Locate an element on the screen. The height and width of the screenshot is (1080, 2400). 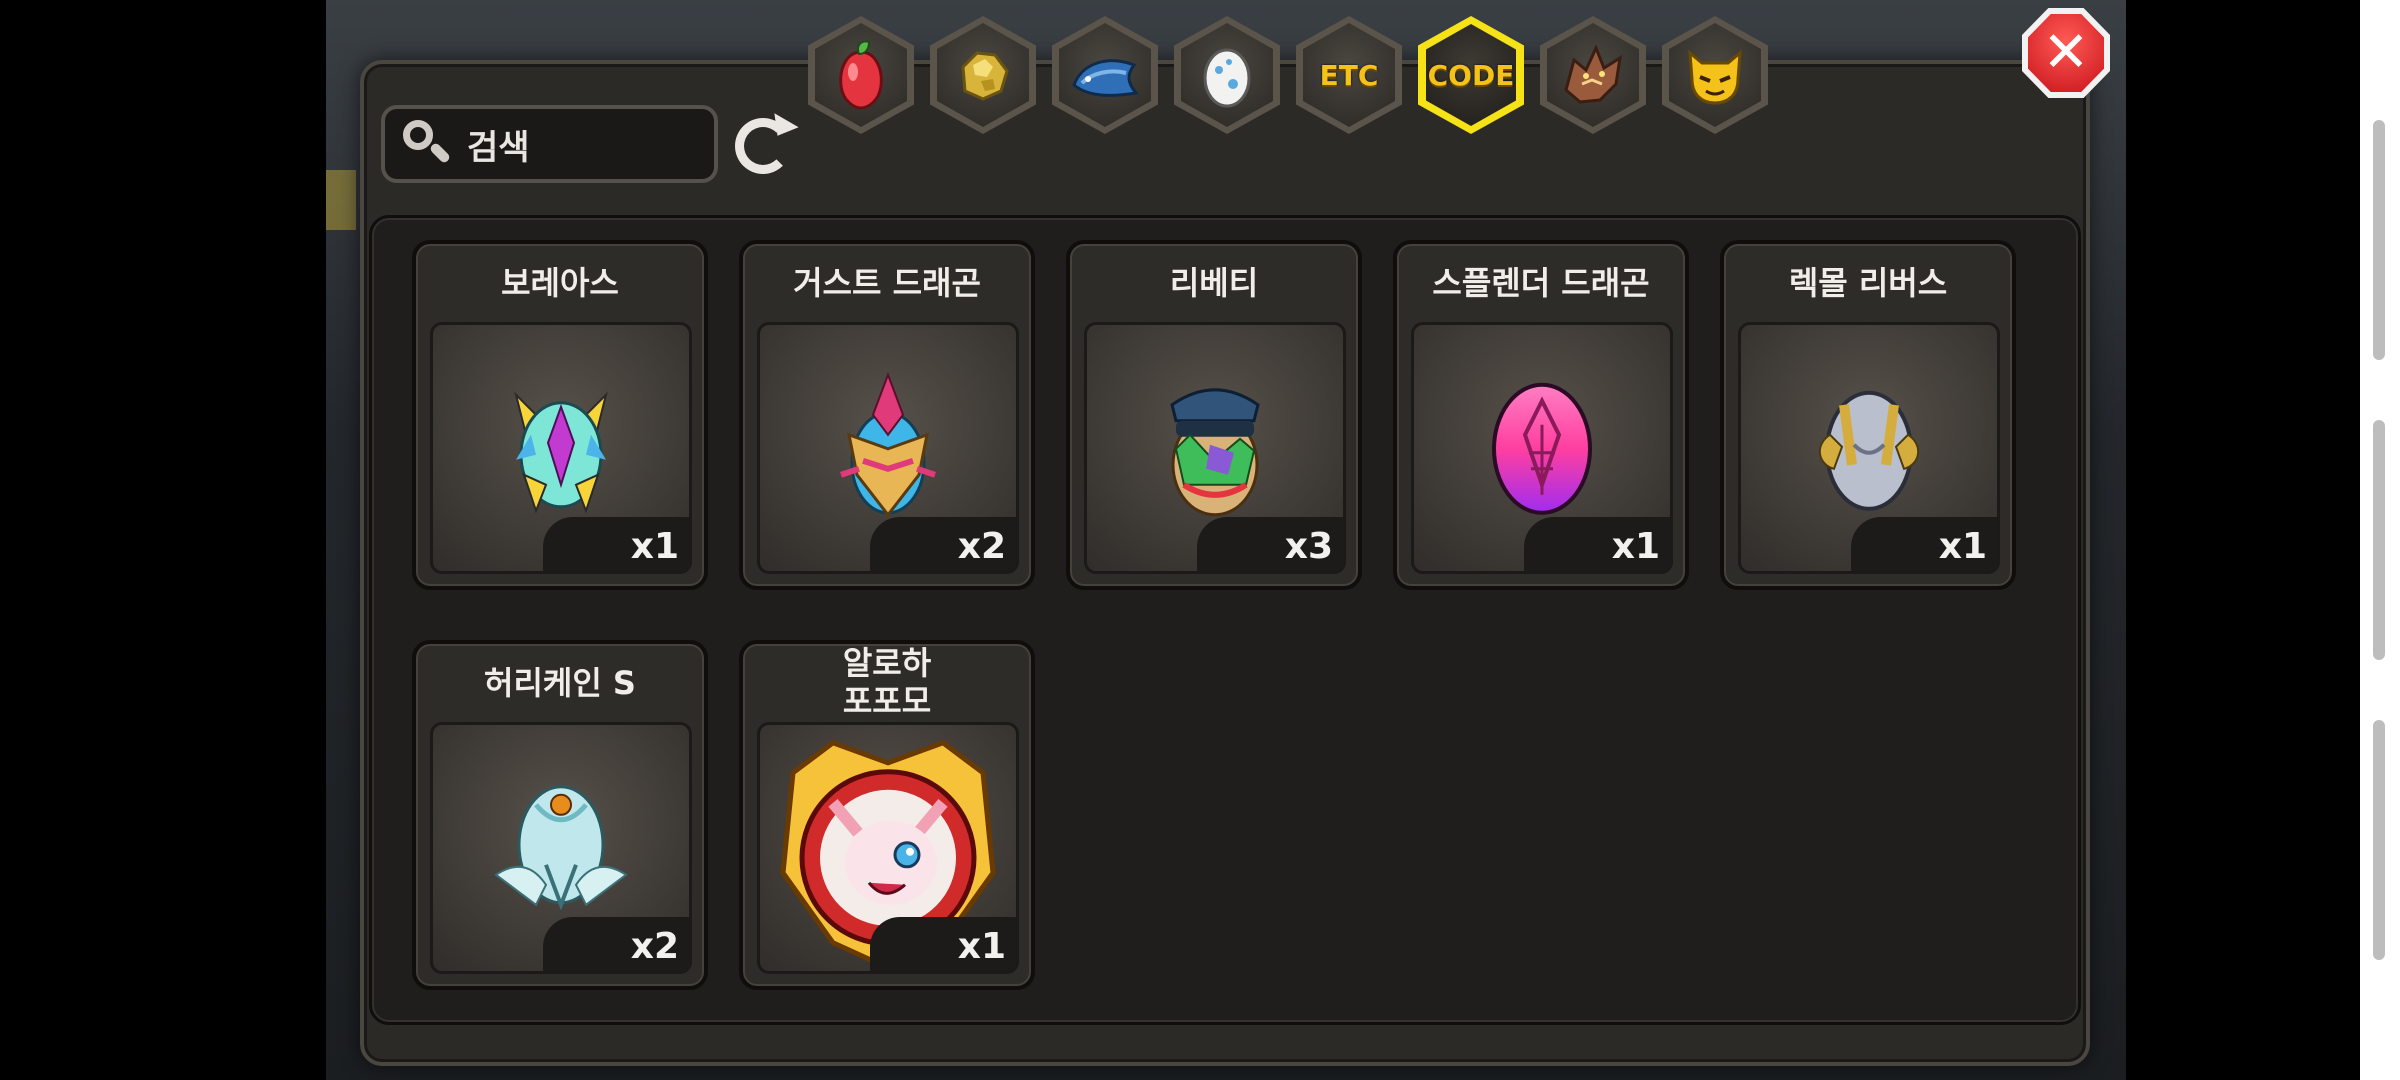
gold-nugget-icon is located at coordinates (985, 76).